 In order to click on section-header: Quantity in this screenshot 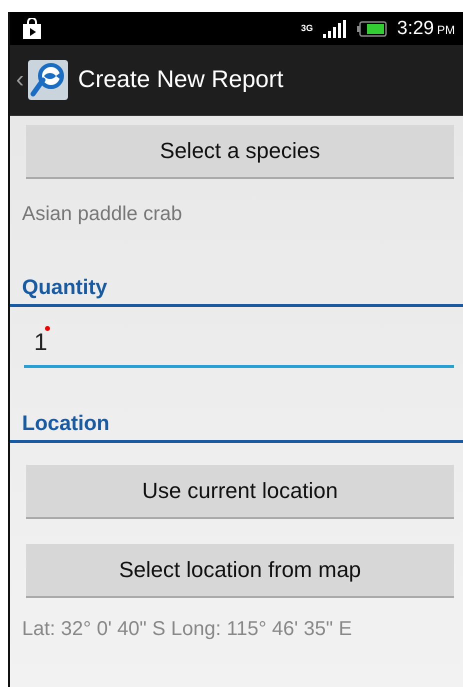, I will do `click(236, 291)`.